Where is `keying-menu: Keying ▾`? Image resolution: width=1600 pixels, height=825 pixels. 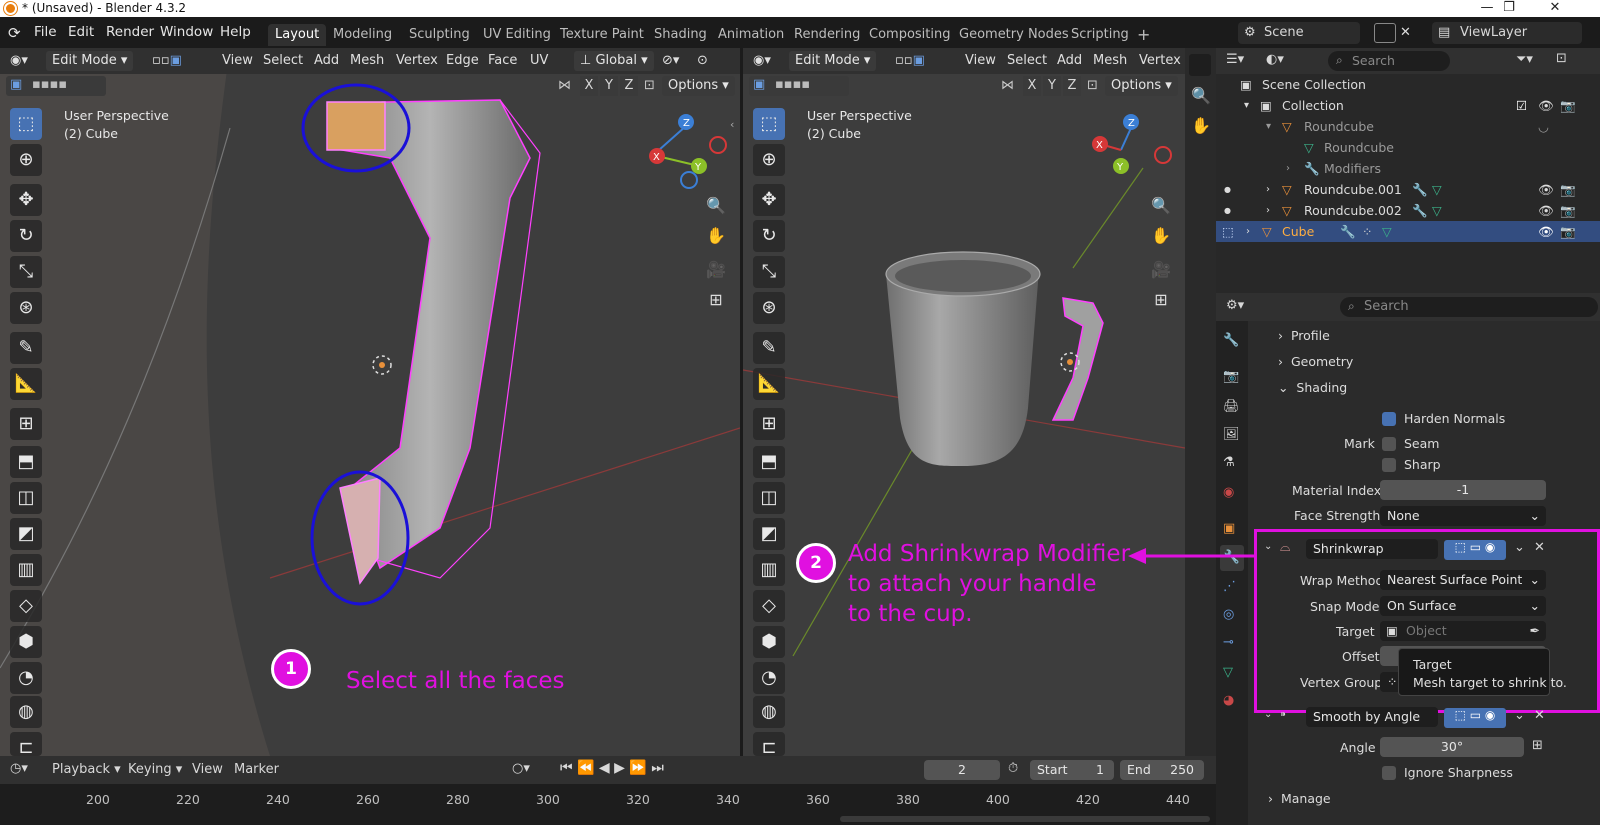
keying-menu: Keying ▾ is located at coordinates (155, 769).